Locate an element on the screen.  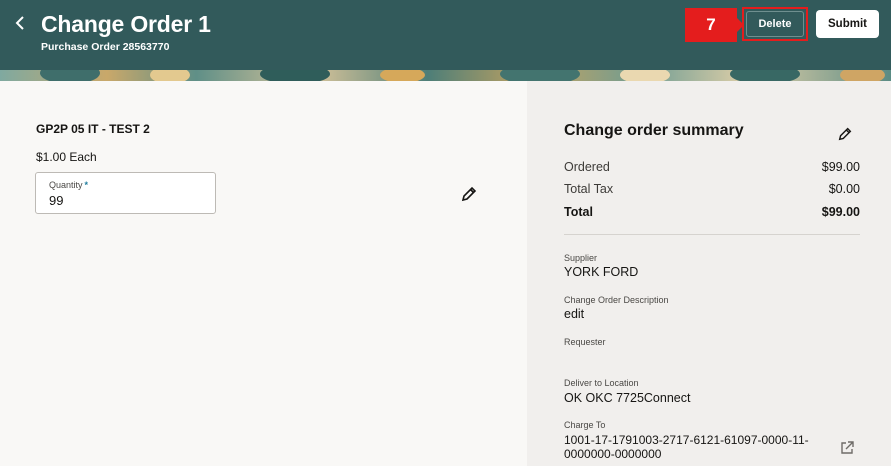
tax-row: Total Tax $0.00 is located at coordinates (712, 189).